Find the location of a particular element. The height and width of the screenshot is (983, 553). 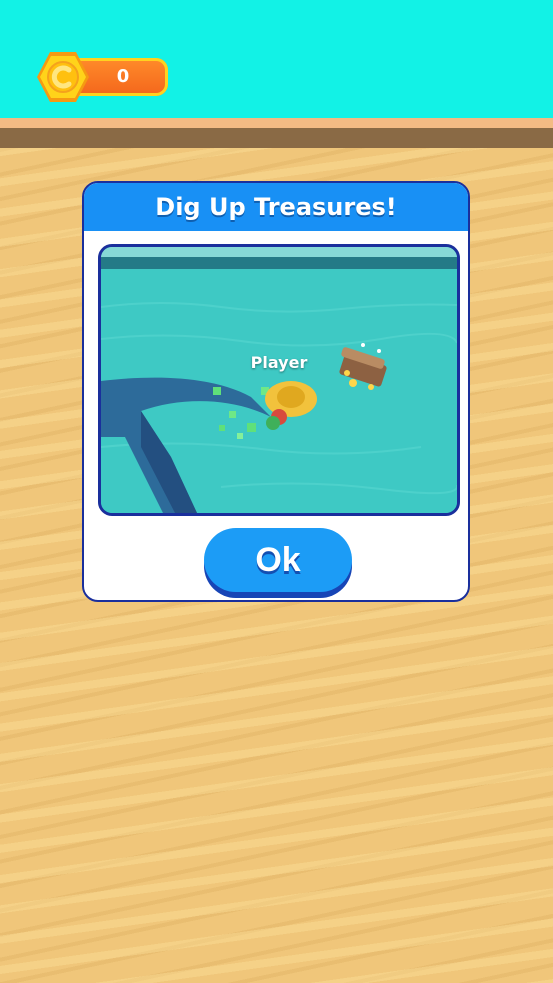

dialog-header: Dig Up Treasures! is located at coordinates (276, 207).